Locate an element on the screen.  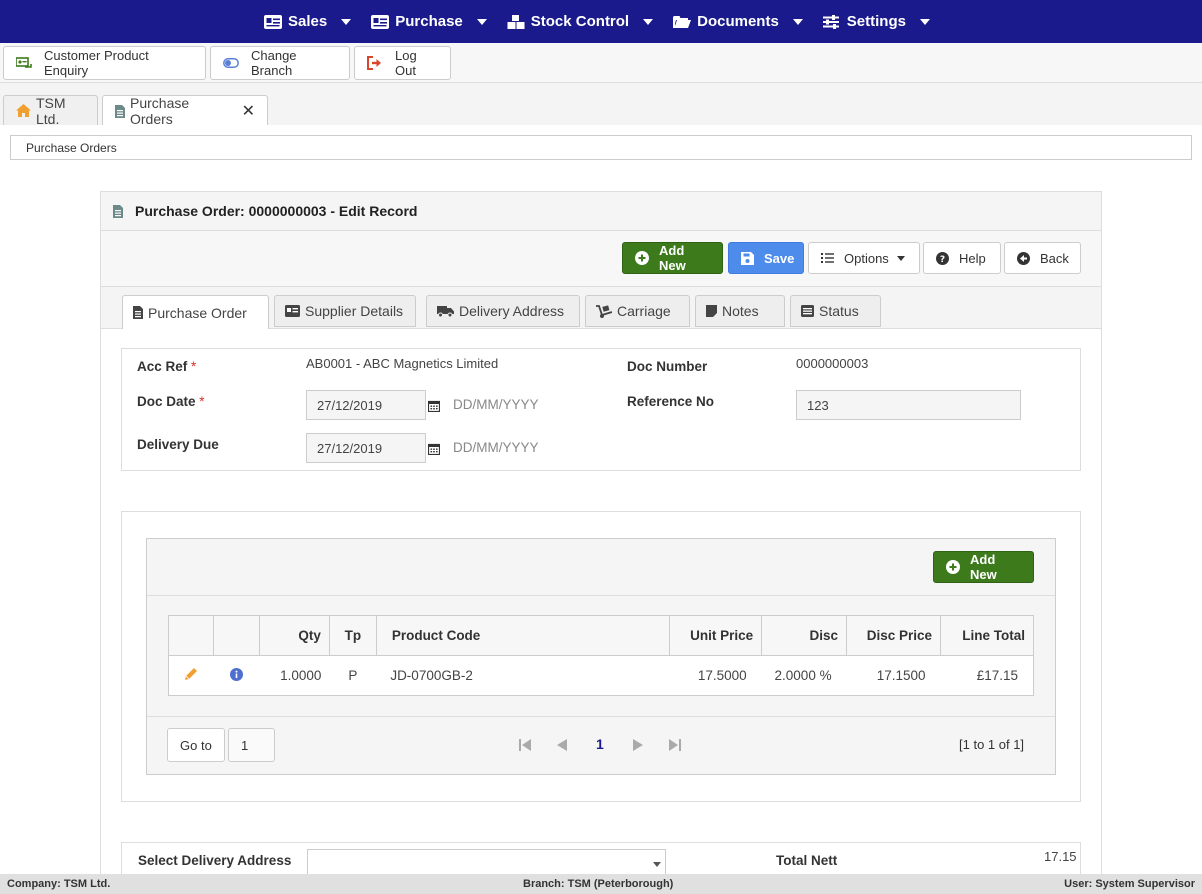
change-branch-button: Change Branch is located at coordinates (280, 63).